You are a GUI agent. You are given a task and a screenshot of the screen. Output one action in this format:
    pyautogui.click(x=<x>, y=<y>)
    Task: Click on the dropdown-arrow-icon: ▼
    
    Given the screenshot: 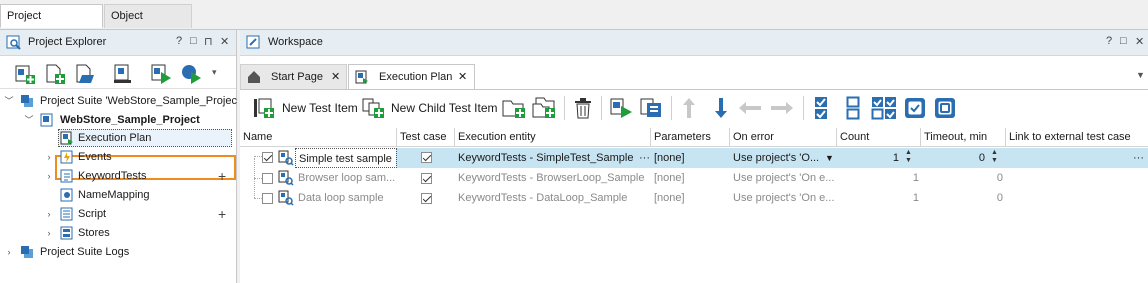 What is the action you would take?
    pyautogui.click(x=829, y=158)
    